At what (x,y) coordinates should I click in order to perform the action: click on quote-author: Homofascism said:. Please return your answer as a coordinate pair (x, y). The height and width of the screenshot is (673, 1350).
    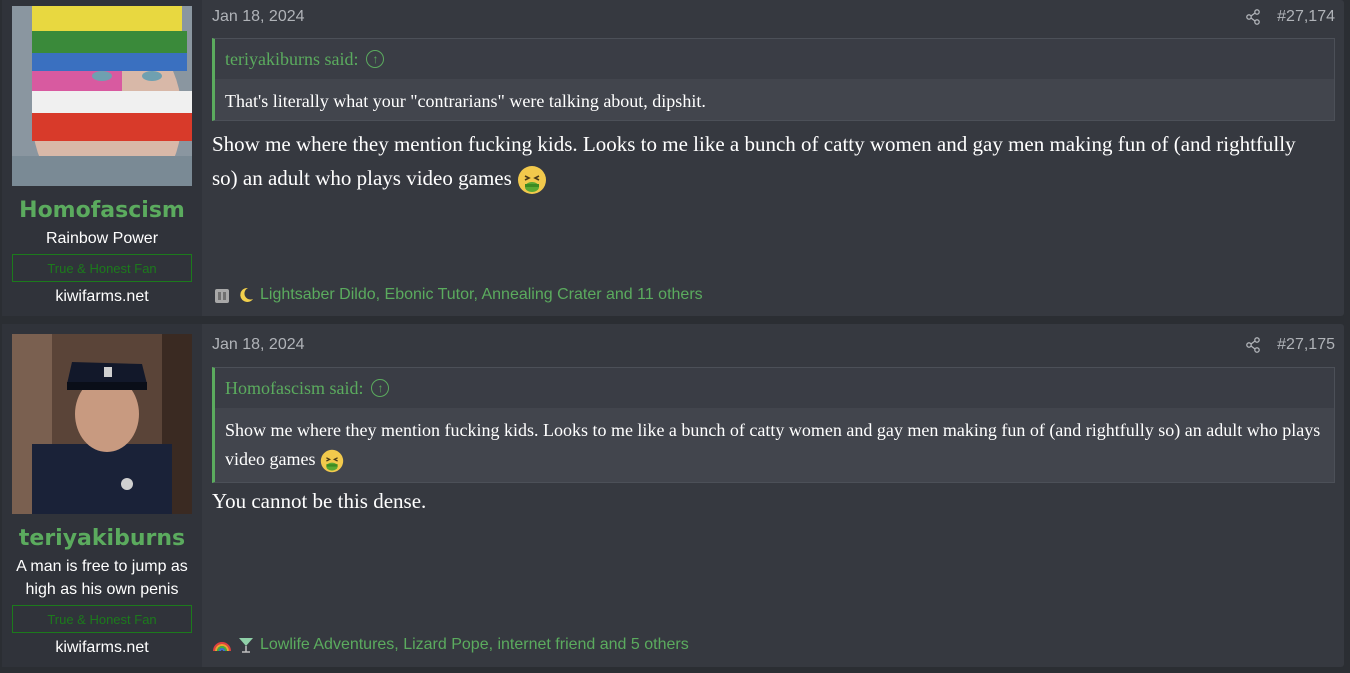
    Looking at the image, I should click on (294, 388).